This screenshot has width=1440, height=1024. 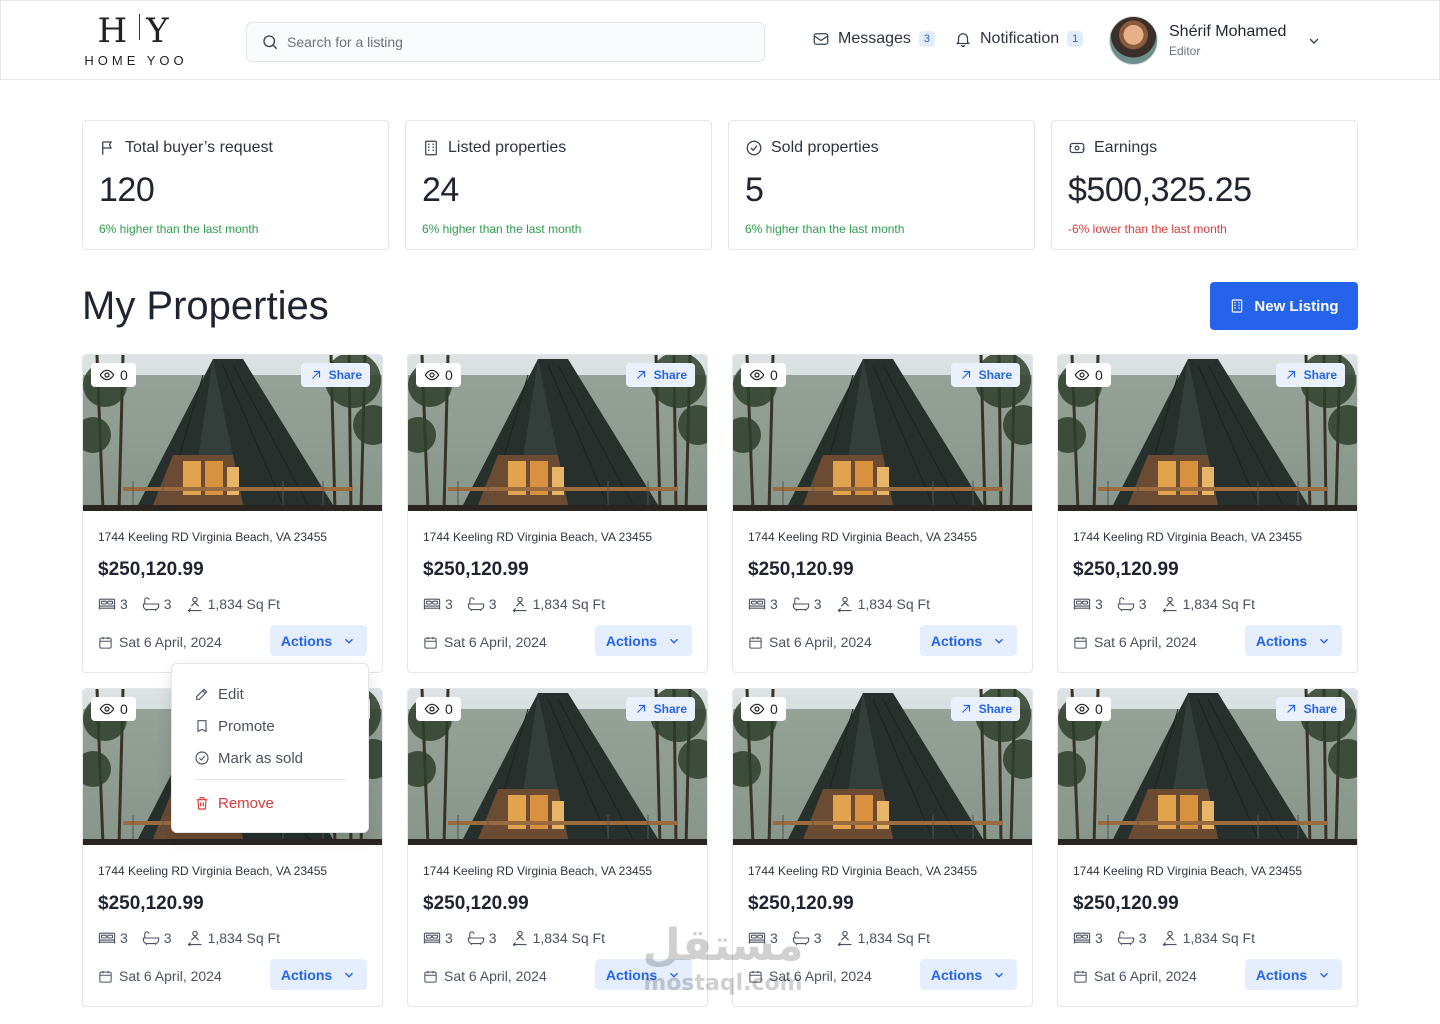 I want to click on views-badge: 0, so click(x=1088, y=375).